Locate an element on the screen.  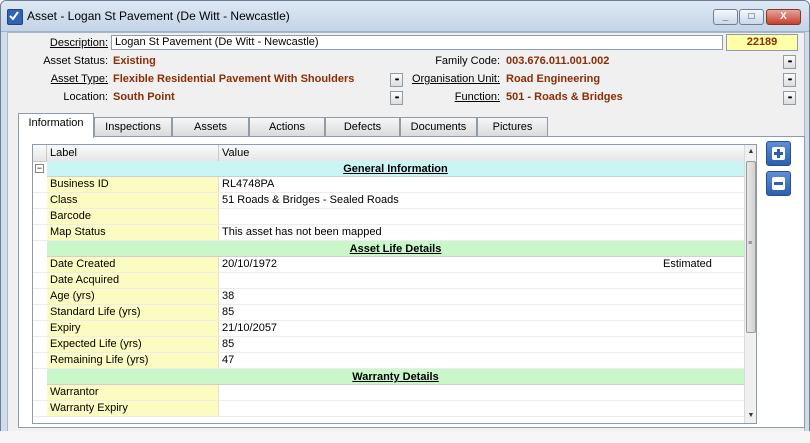
row-value: 38 is located at coordinates (481, 296).